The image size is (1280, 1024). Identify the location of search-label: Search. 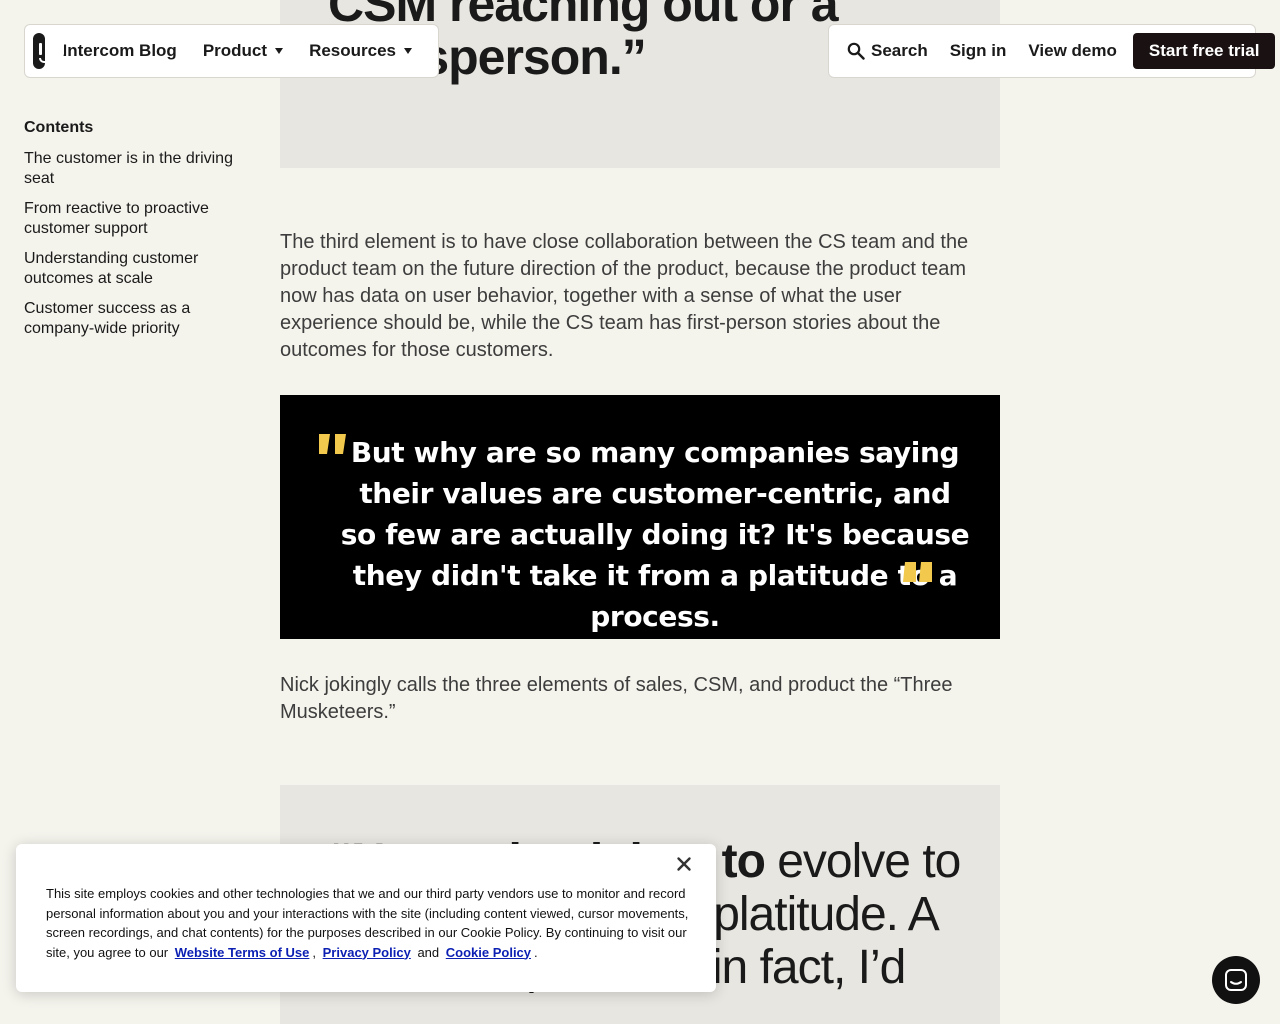
(899, 50).